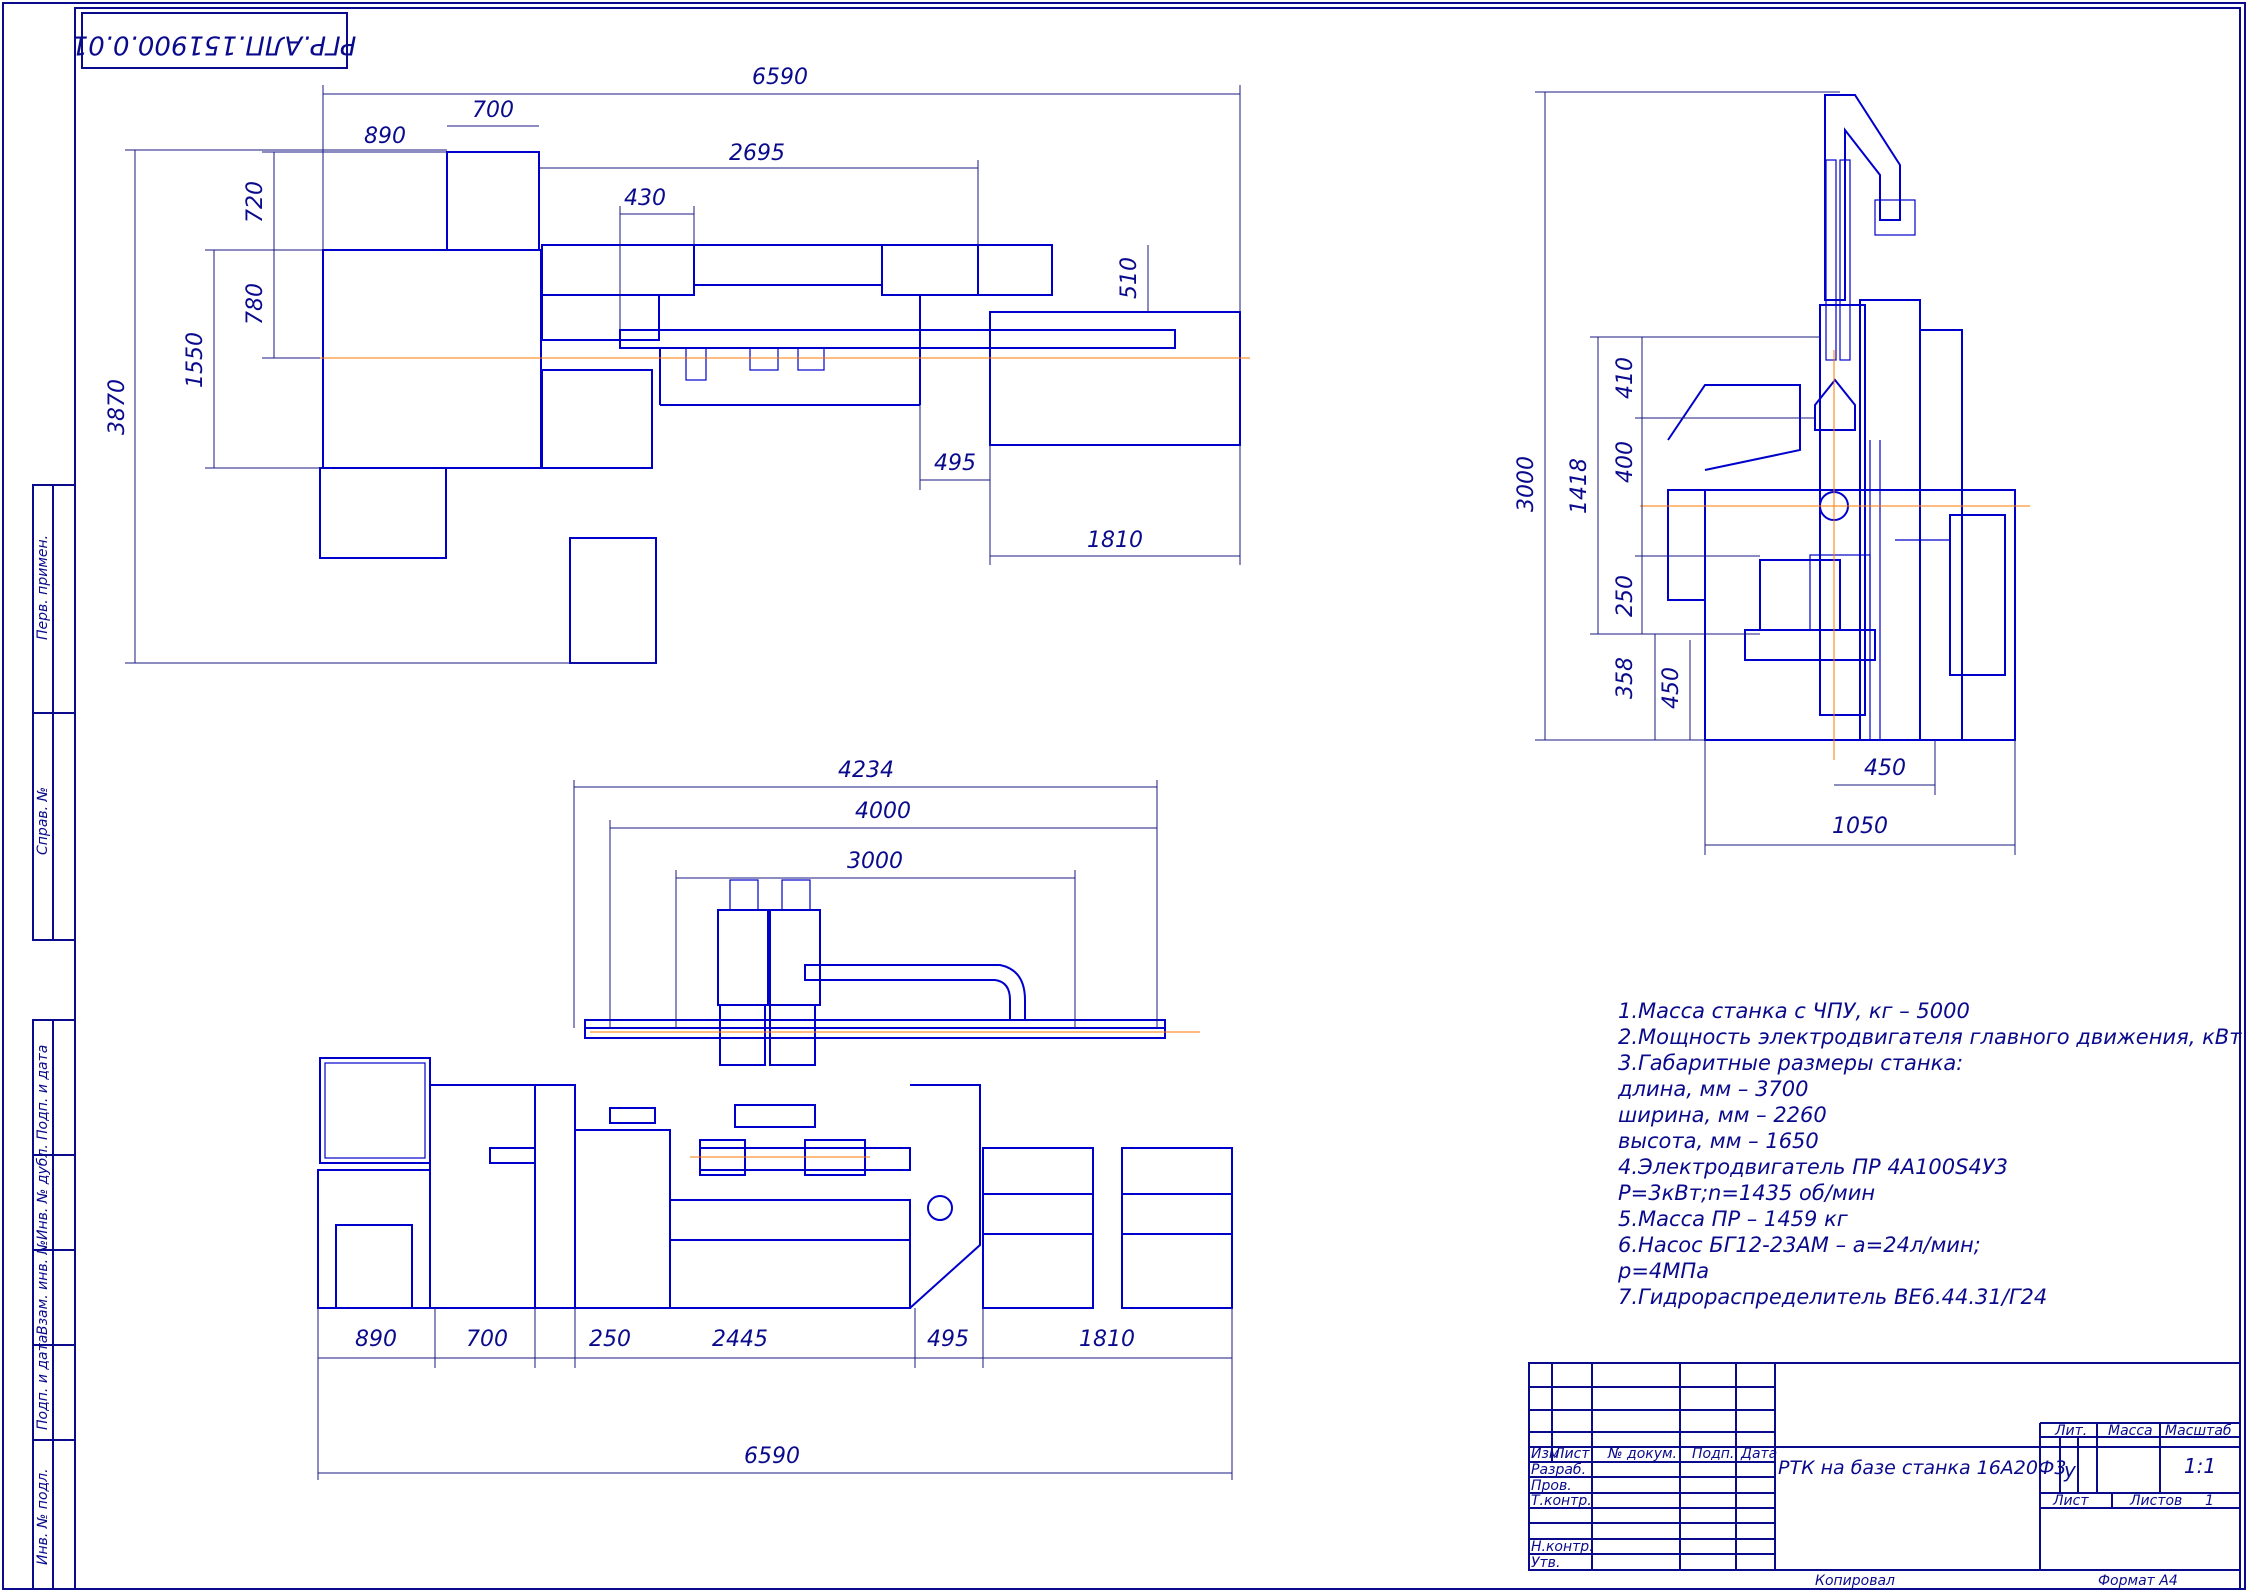  Describe the element at coordinates (1551, 1486) in the screenshot. I see `tb-row-prov: Пров.` at that location.